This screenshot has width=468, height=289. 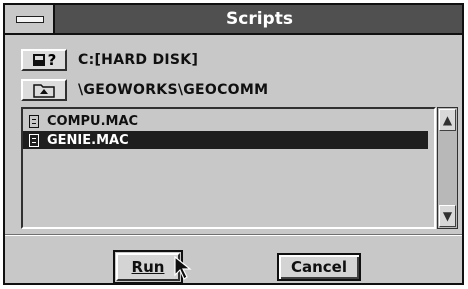 What do you see at coordinates (447, 168) in the screenshot?
I see `vertical-scrollbar: ▲ ▼` at bounding box center [447, 168].